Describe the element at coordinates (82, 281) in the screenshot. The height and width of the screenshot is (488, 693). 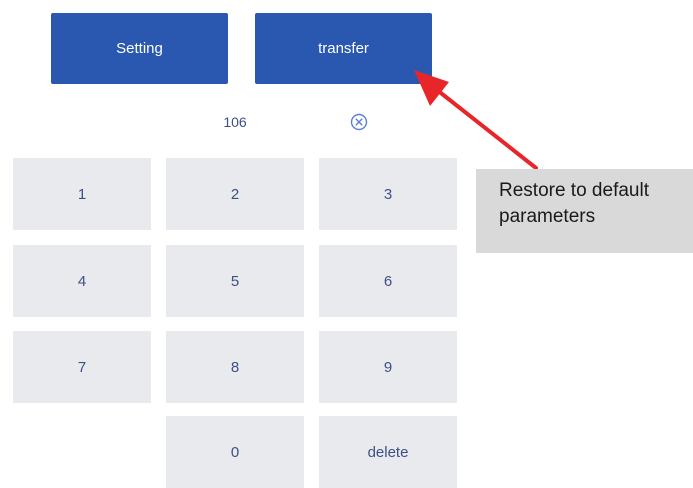
I see `key-4: 4` at that location.